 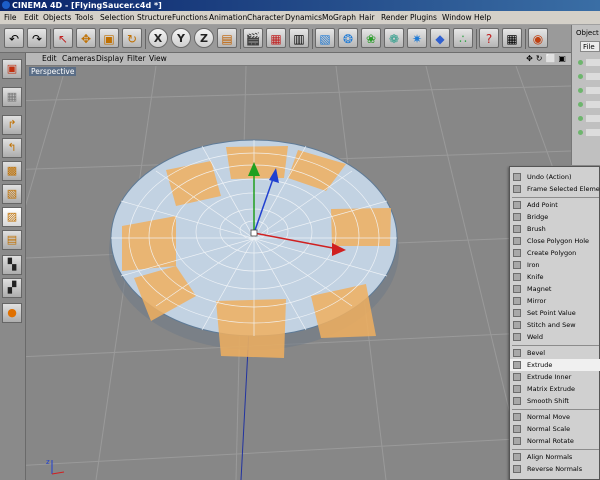 I want to click on viewport-menu-bar: Edit Cameras Display Filter View ✥↻⬜▣, so click(x=298, y=59).